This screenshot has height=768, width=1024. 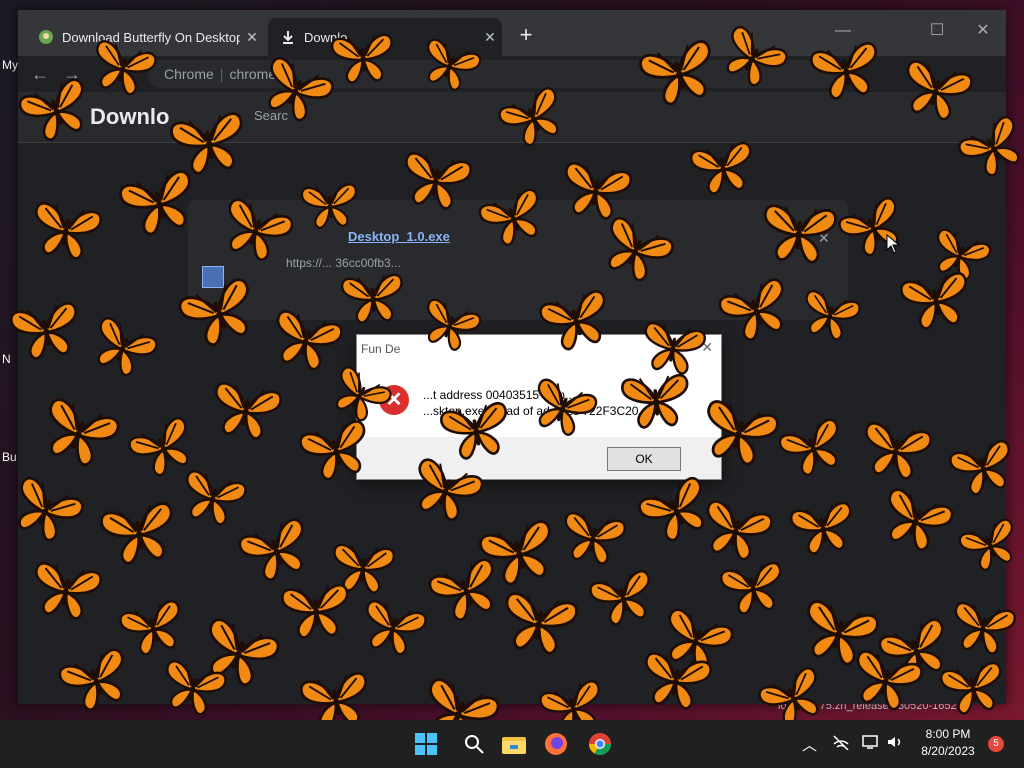 I want to click on taskbar: ︿ 8:00 PM 8/20/2023 5, so click(x=512, y=744).